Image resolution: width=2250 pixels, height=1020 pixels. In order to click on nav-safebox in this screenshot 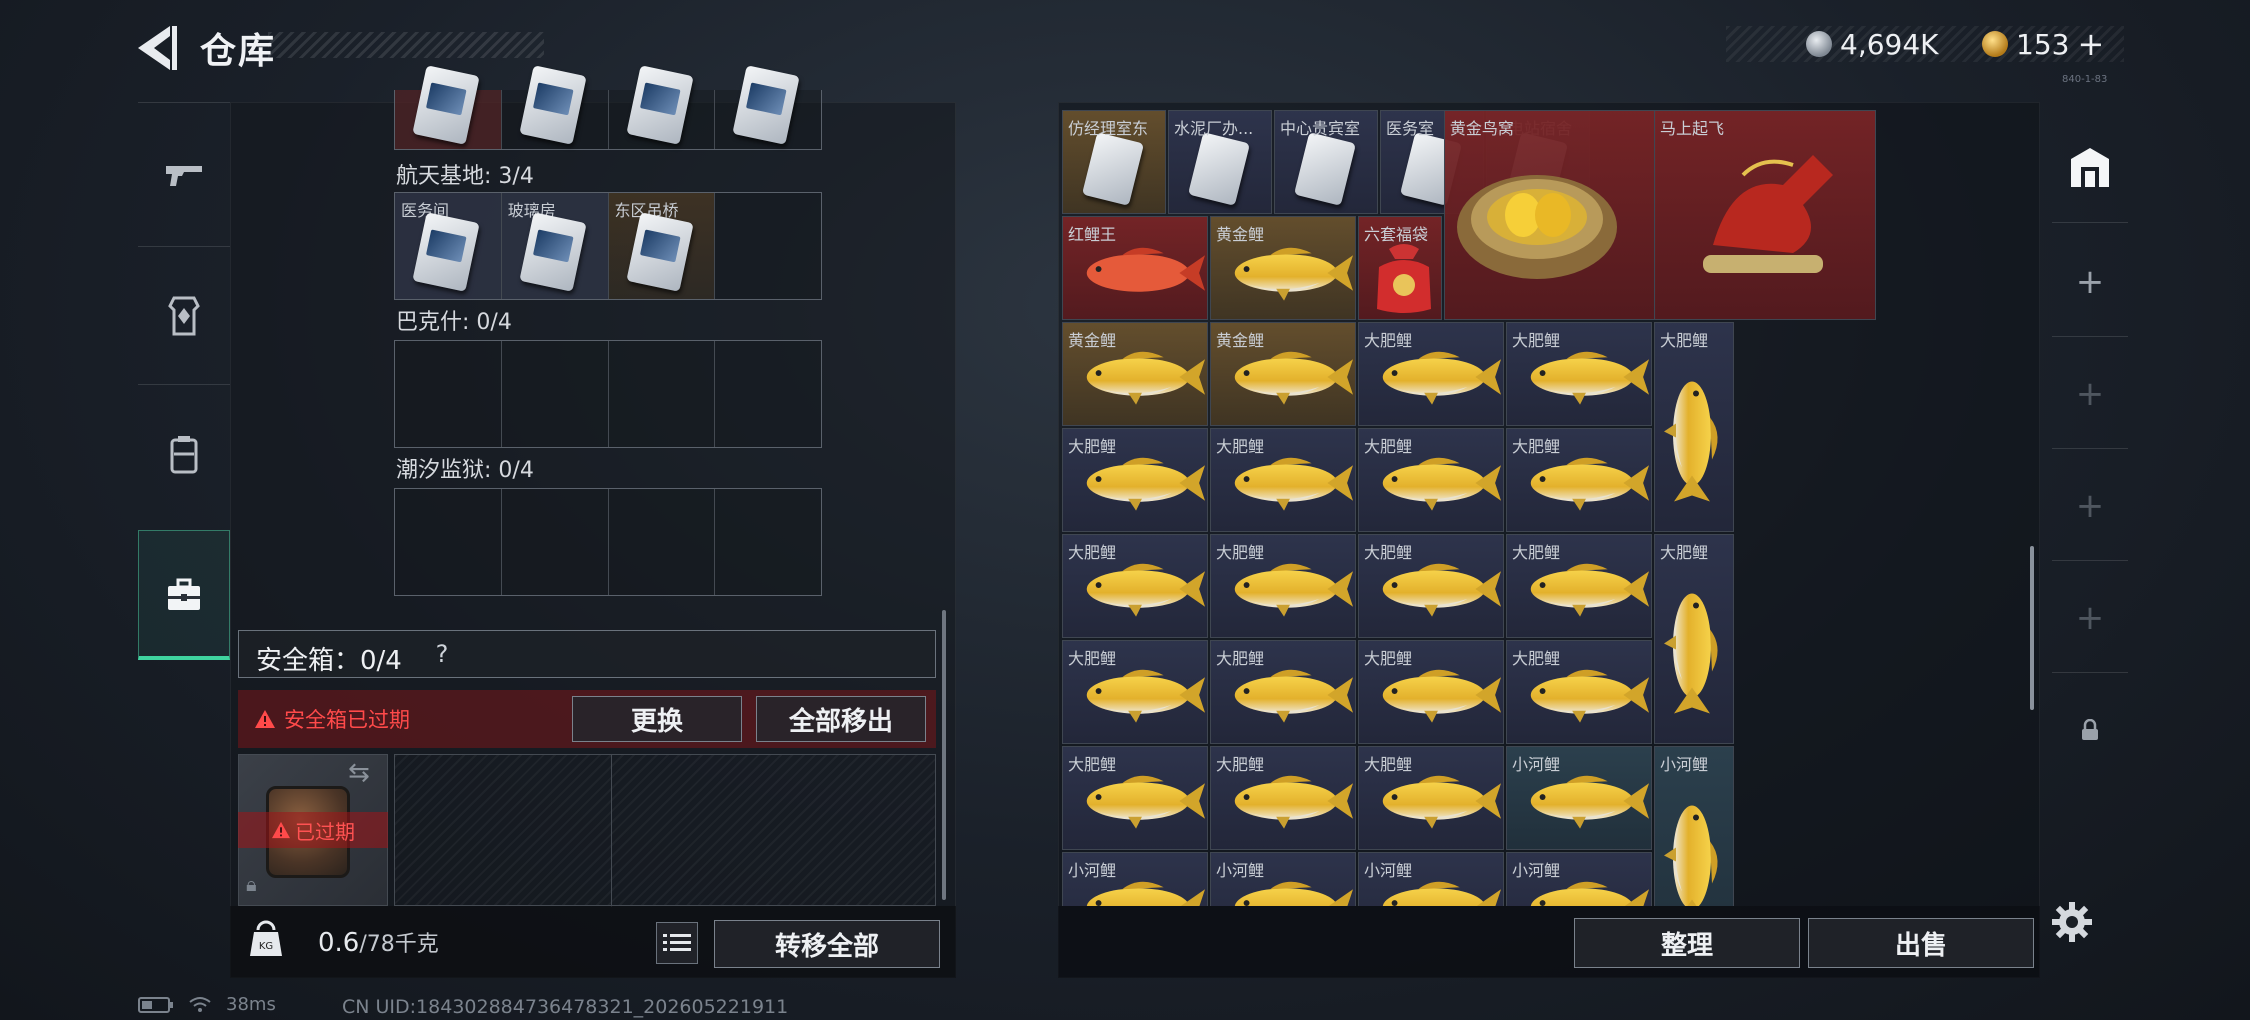, I will do `click(184, 595)`.